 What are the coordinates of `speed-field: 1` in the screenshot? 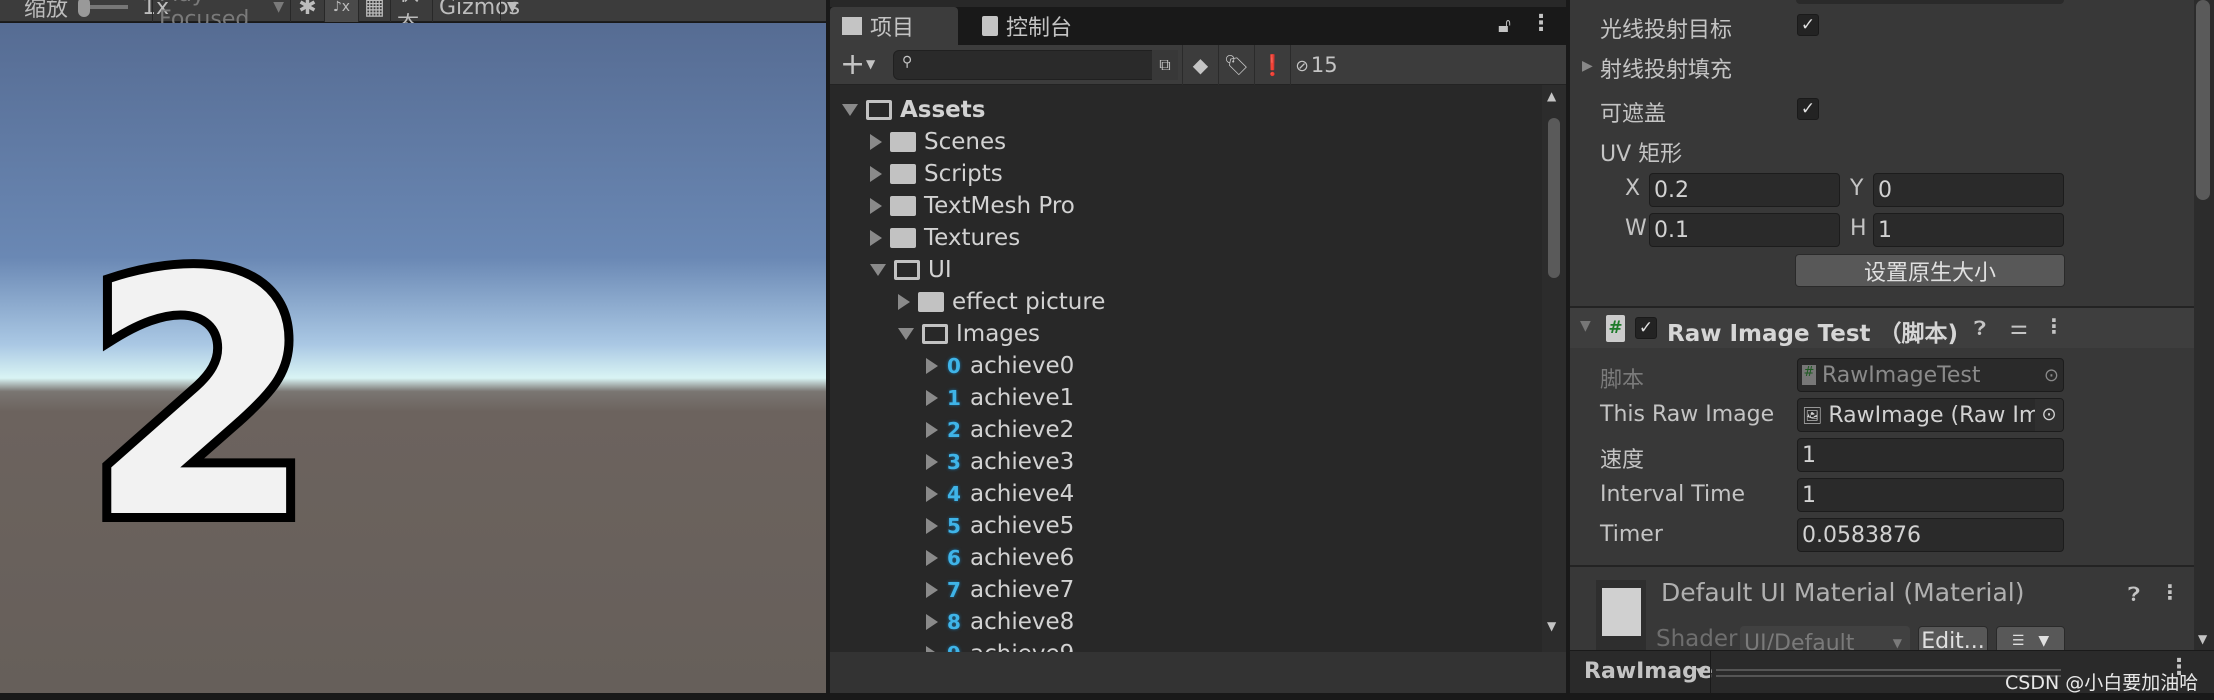 It's located at (1930, 455).